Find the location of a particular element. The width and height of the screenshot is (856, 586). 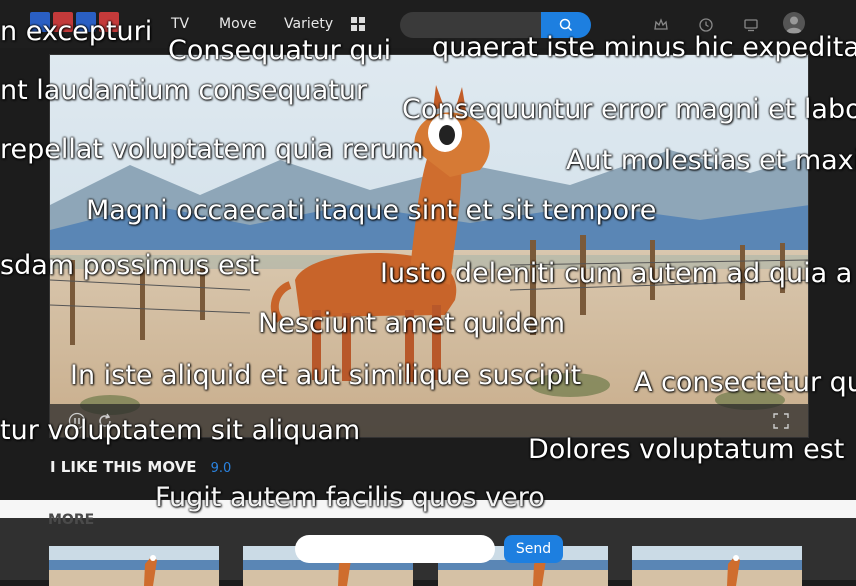

movie-info: I LIKE THIS MOVE 9.0 is located at coordinates (140, 467).